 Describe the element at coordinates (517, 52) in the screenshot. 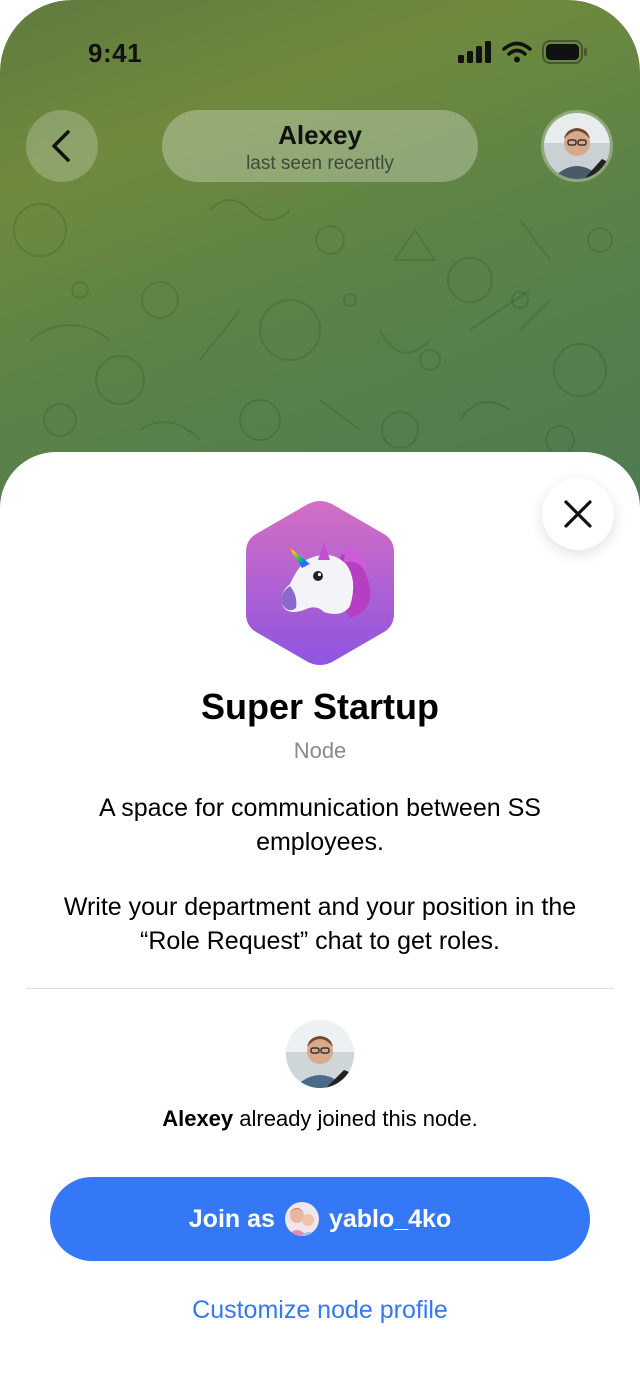

I see `wifi-icon` at that location.